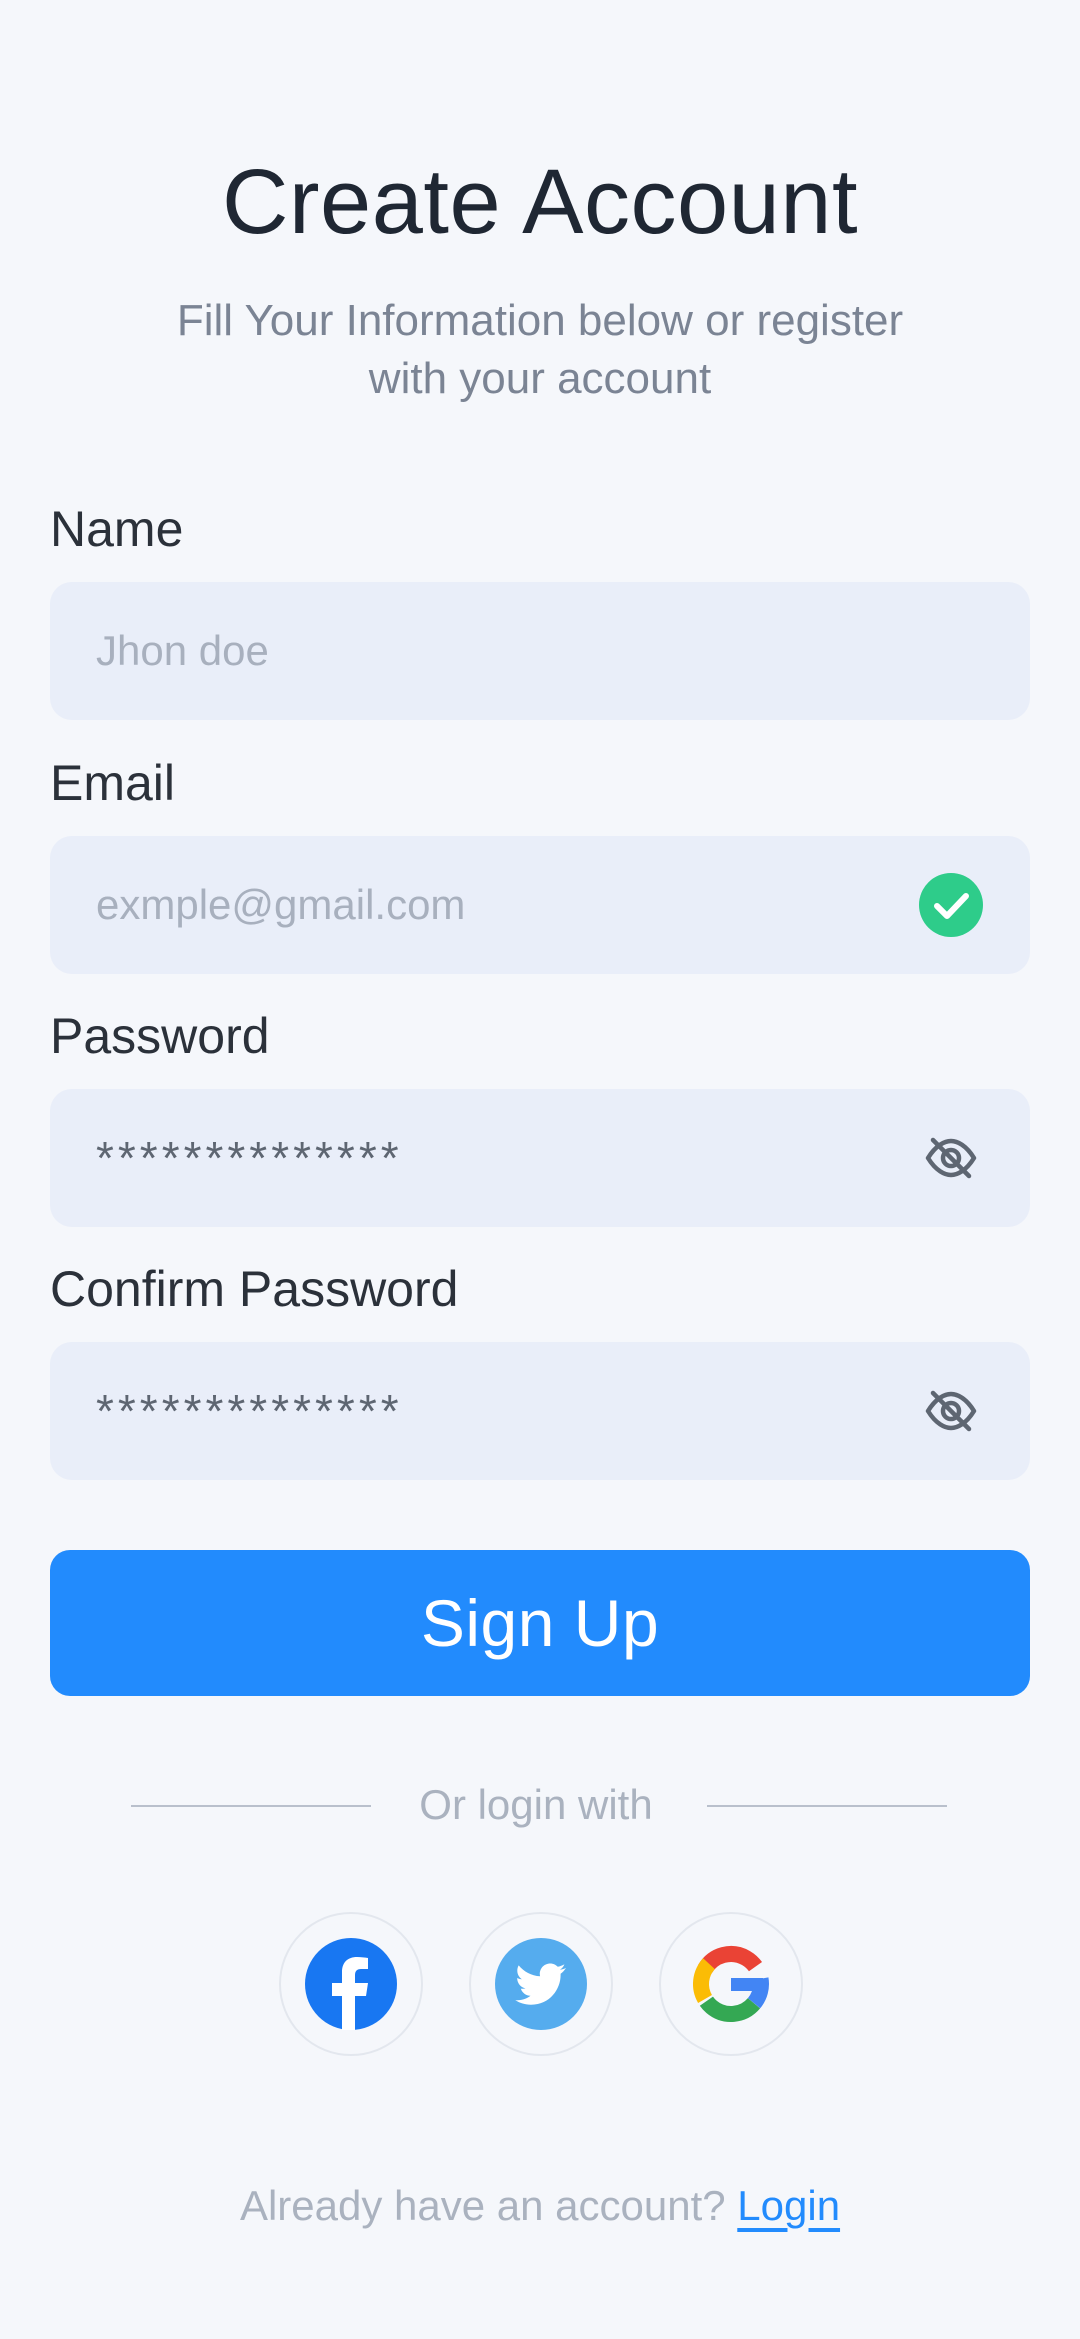 This screenshot has width=1080, height=2339. Describe the element at coordinates (827, 1806) in the screenshot. I see `divider-line-right` at that location.